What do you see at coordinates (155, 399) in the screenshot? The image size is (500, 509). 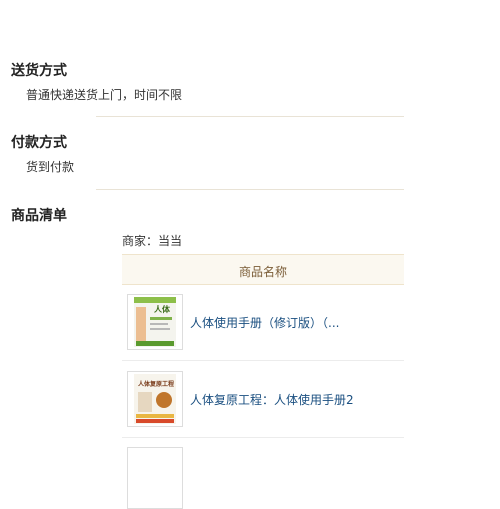 I see `book-cover-icon: 人体复原工程` at bounding box center [155, 399].